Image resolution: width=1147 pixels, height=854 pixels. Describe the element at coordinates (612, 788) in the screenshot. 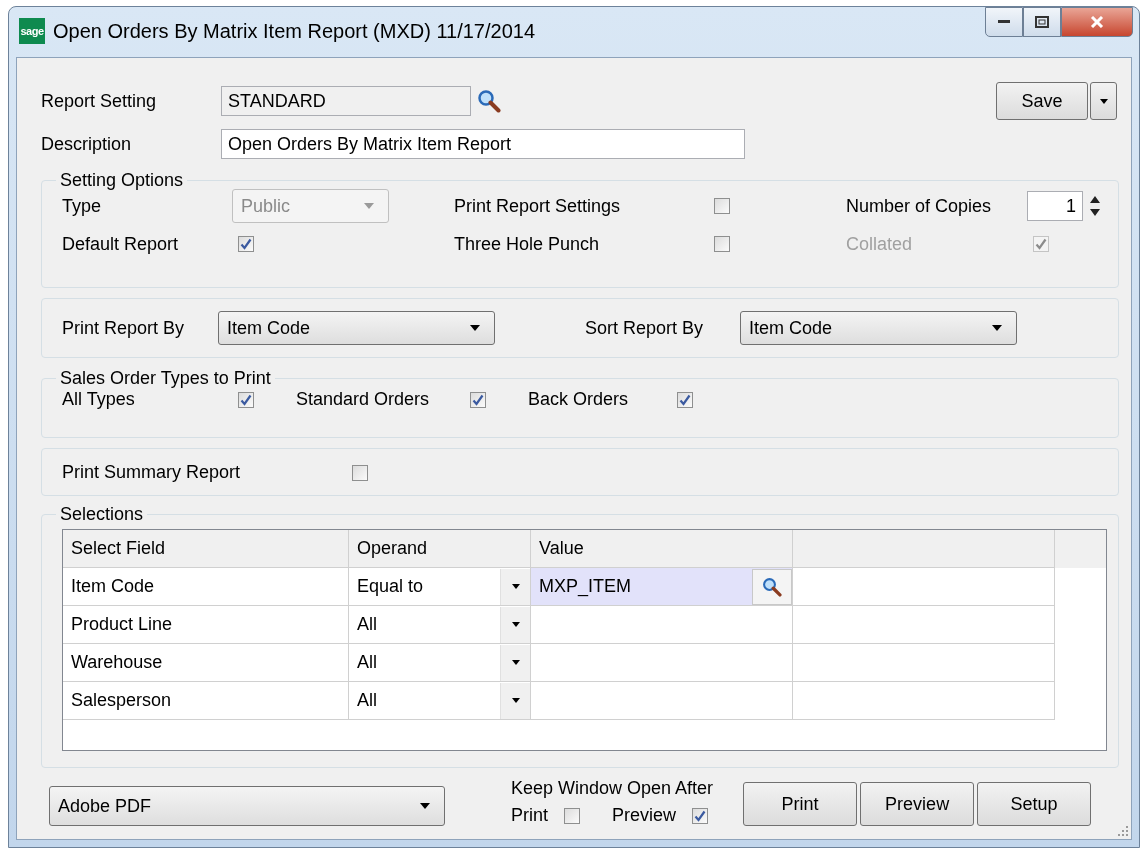

I see `group-label: Keep Window Open After` at that location.